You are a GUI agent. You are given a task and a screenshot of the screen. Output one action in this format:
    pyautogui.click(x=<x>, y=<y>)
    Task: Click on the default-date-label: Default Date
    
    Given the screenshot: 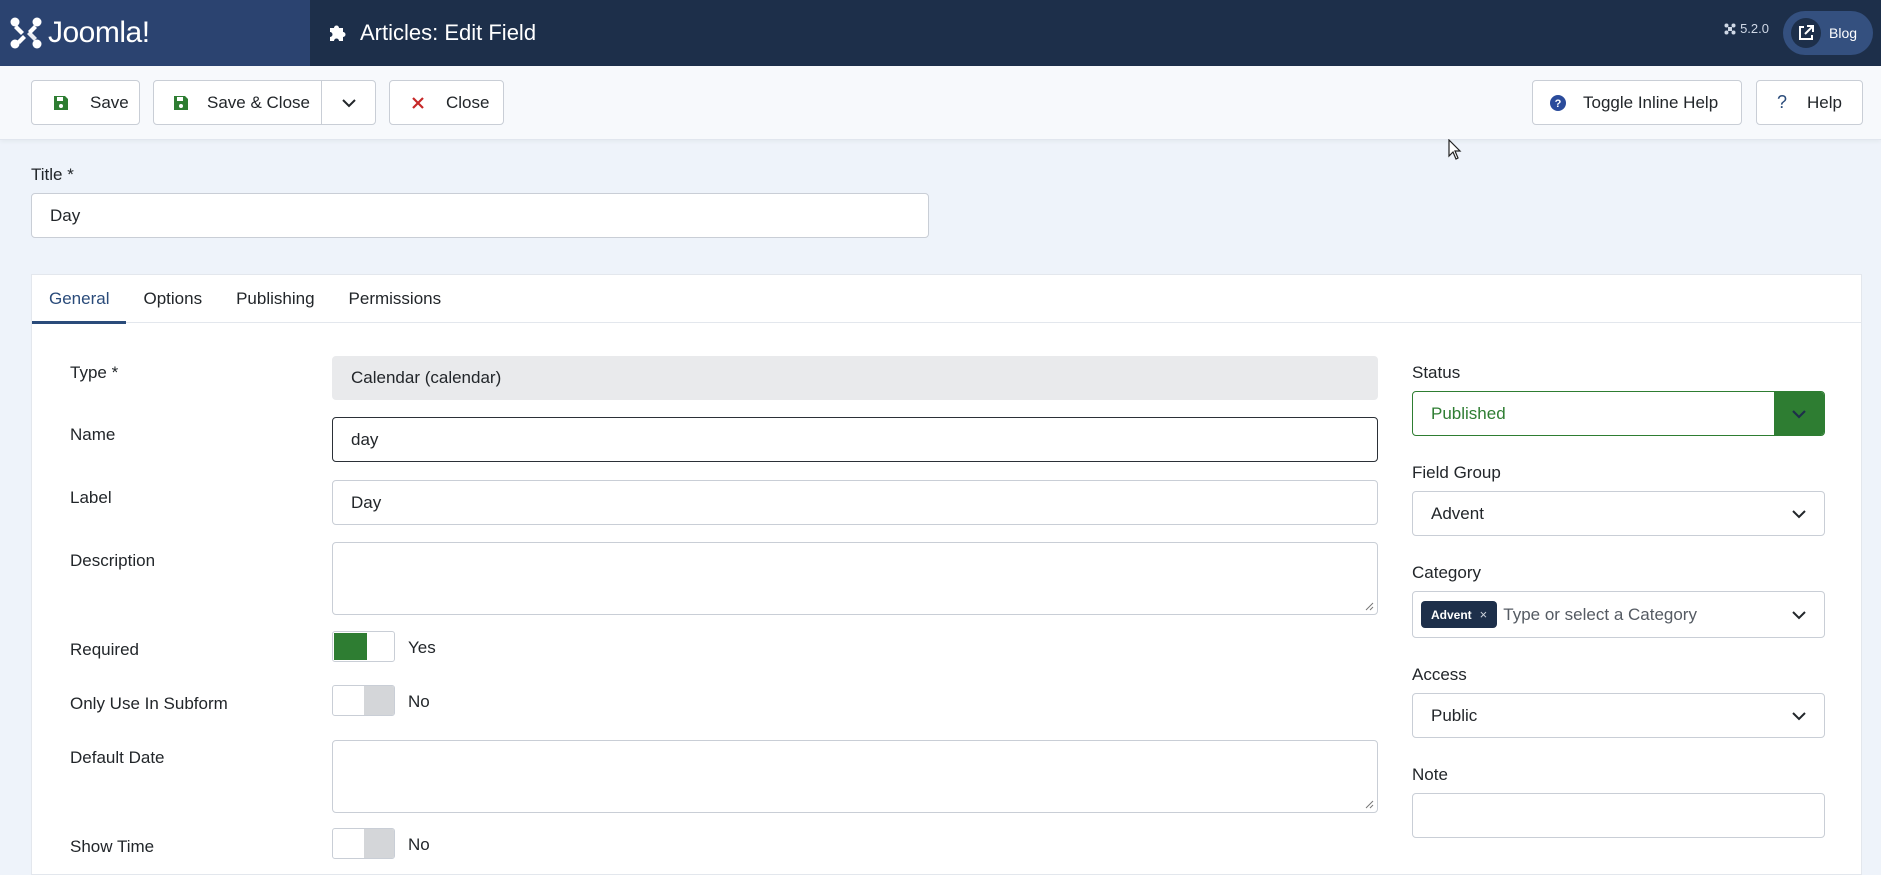 What is the action you would take?
    pyautogui.click(x=117, y=757)
    